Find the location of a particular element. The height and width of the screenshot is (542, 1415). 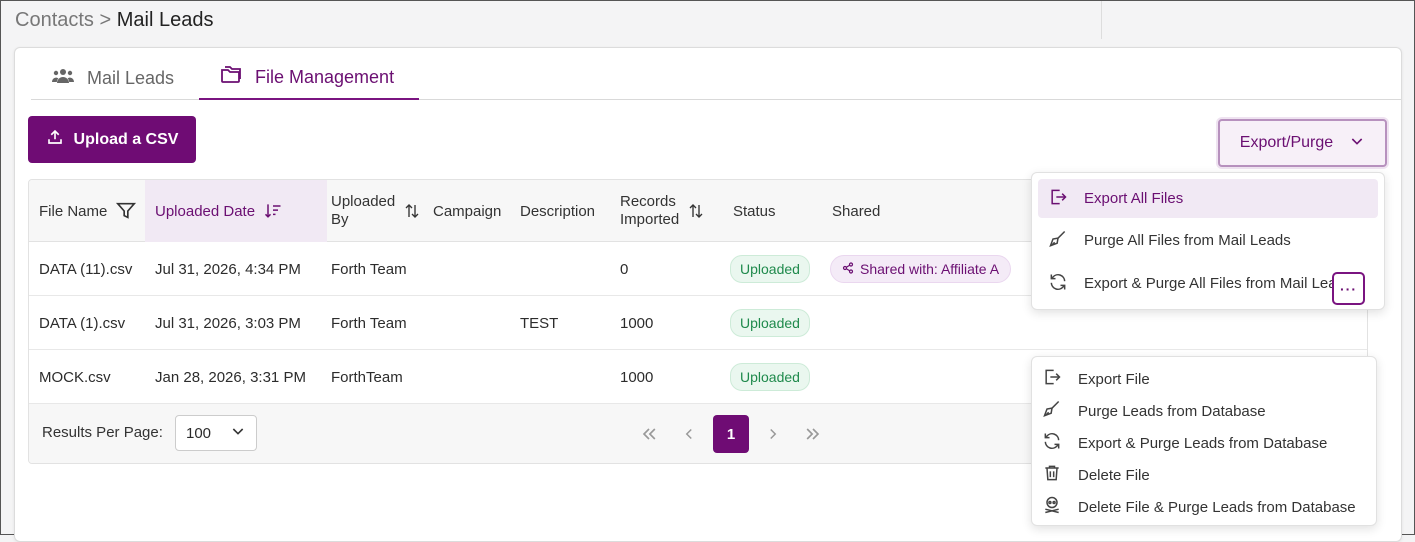

prev-page-icon is located at coordinates (689, 434).